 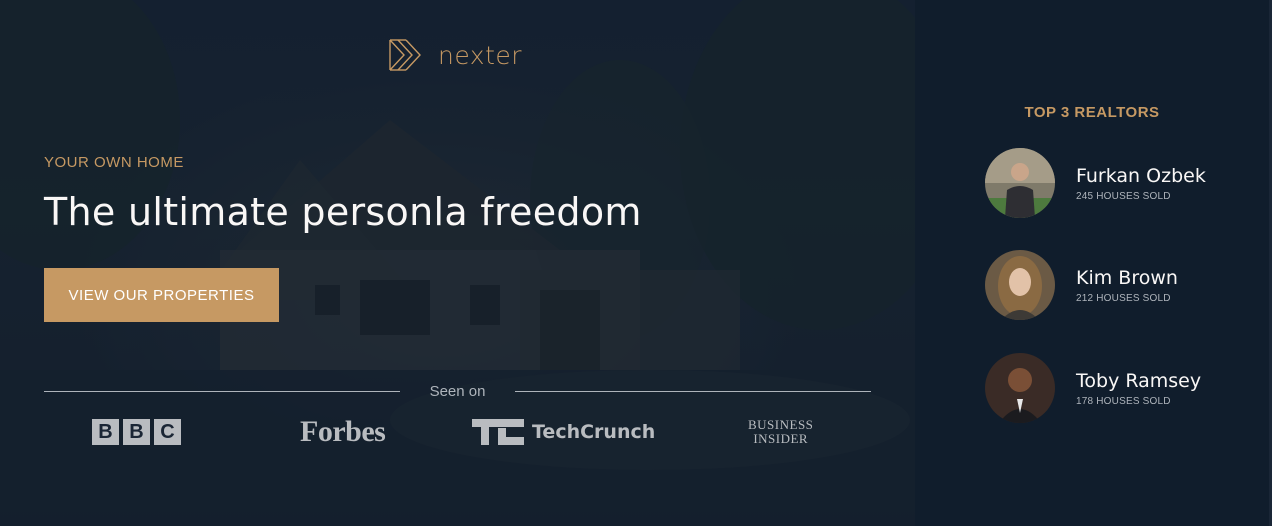 I want to click on realtor-name: Kim Brown, so click(x=1127, y=277).